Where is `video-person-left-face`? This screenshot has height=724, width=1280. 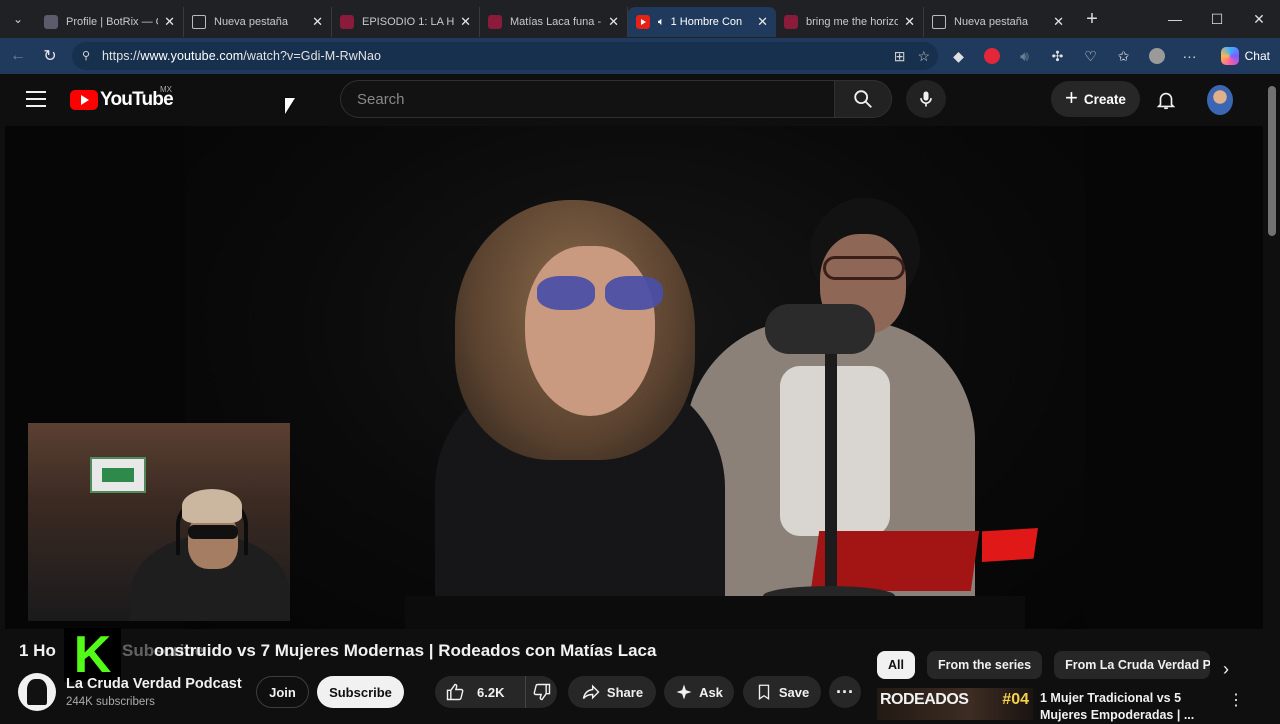 video-person-left-face is located at coordinates (590, 331).